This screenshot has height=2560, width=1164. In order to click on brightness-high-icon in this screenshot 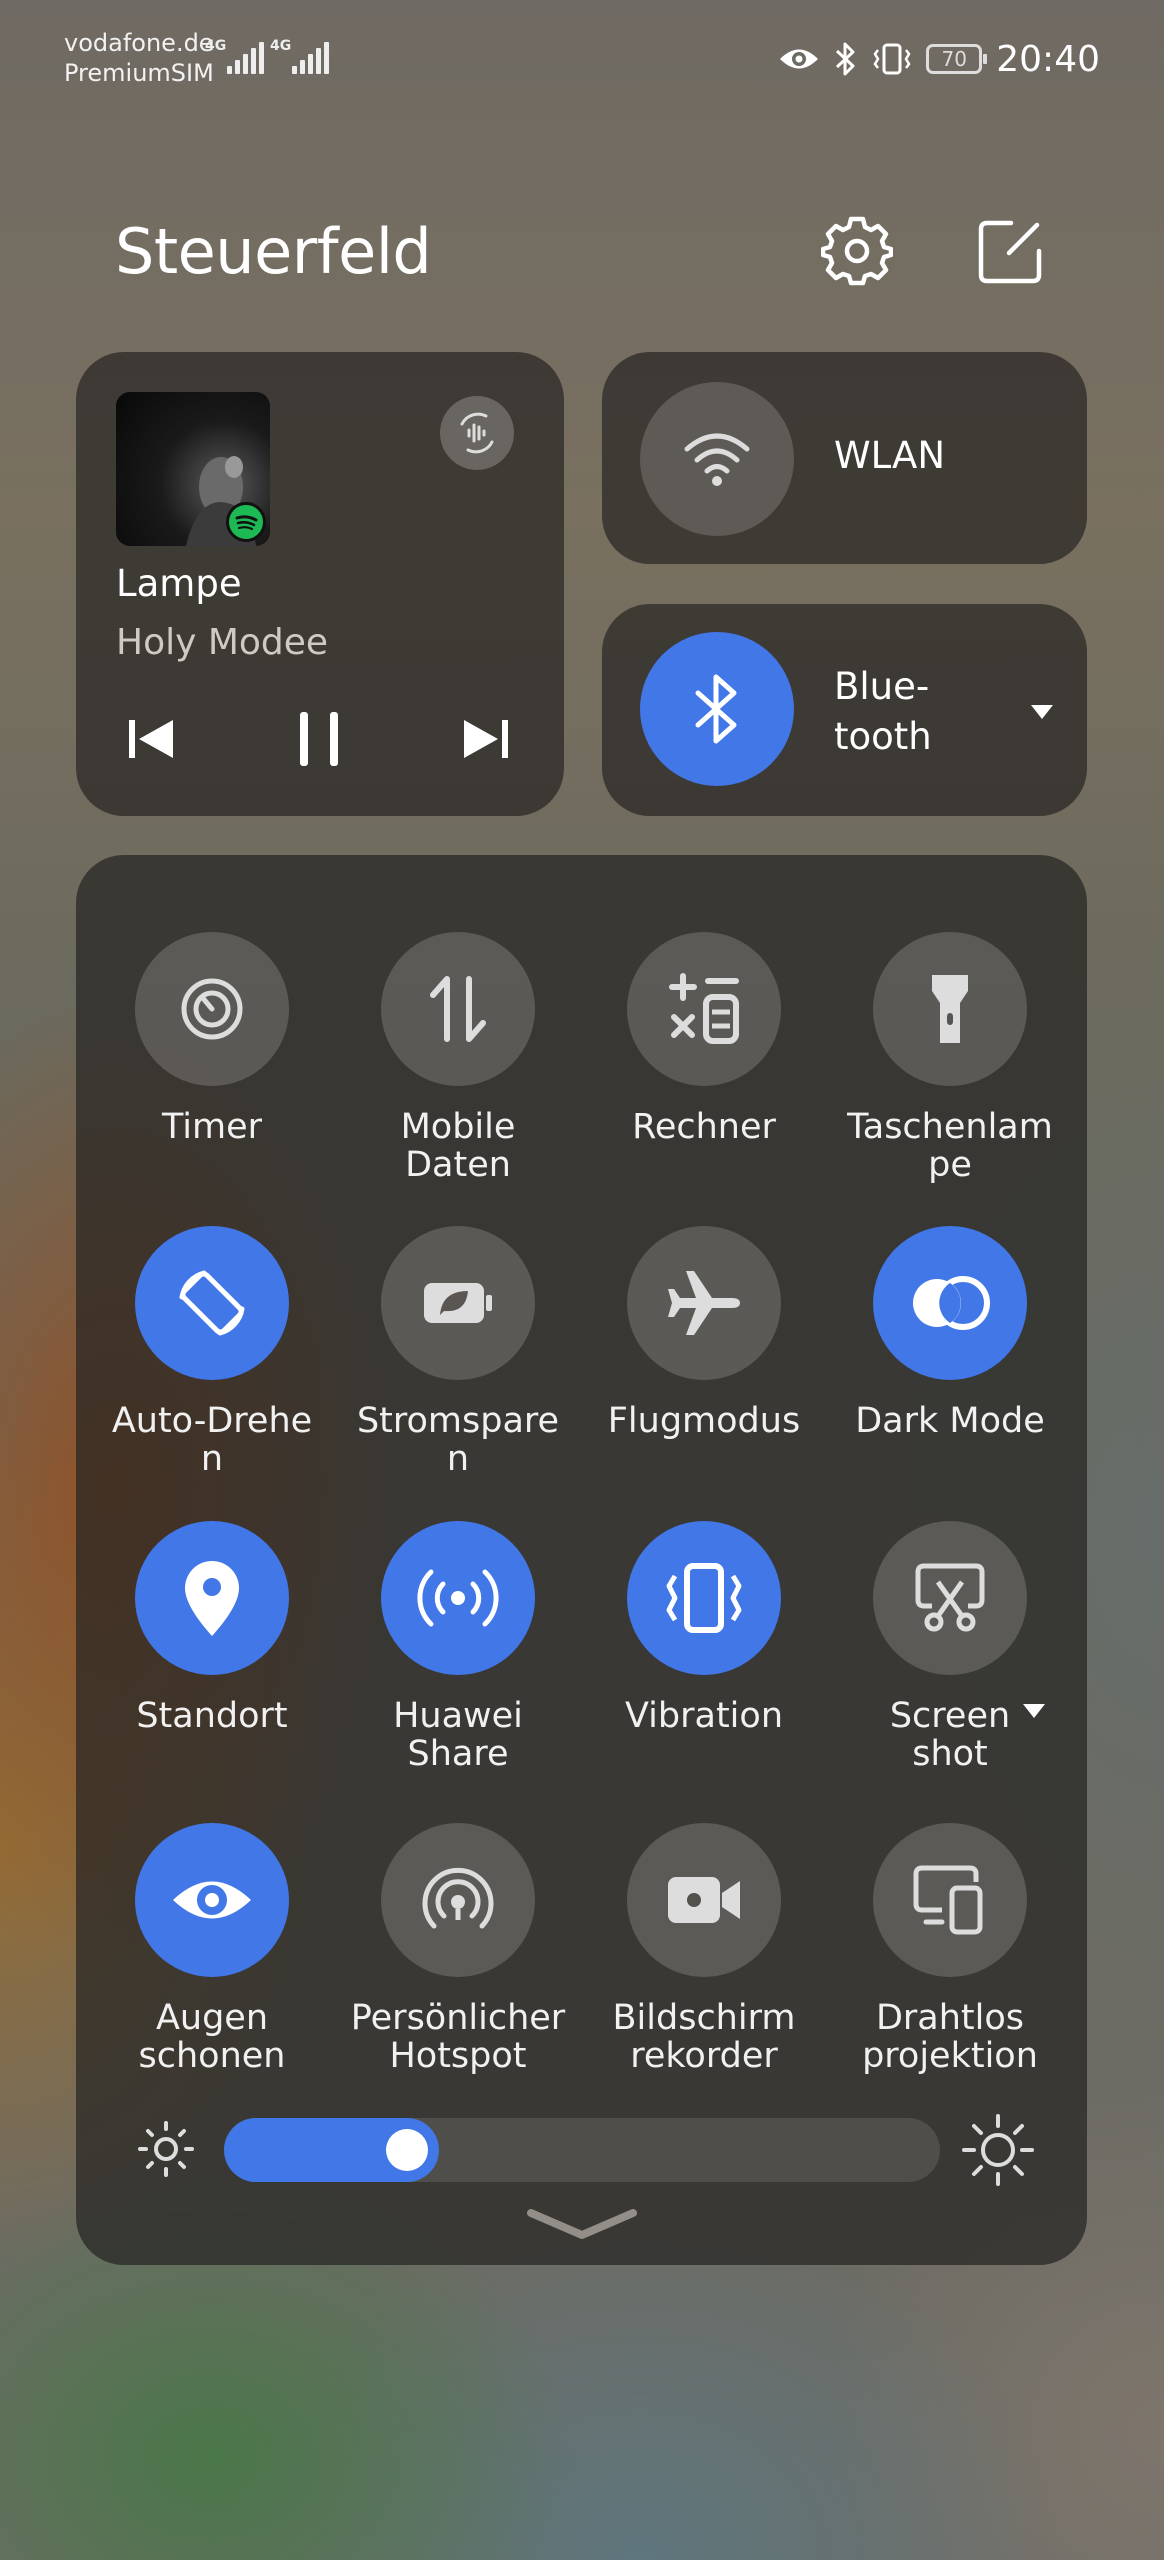, I will do `click(998, 2150)`.